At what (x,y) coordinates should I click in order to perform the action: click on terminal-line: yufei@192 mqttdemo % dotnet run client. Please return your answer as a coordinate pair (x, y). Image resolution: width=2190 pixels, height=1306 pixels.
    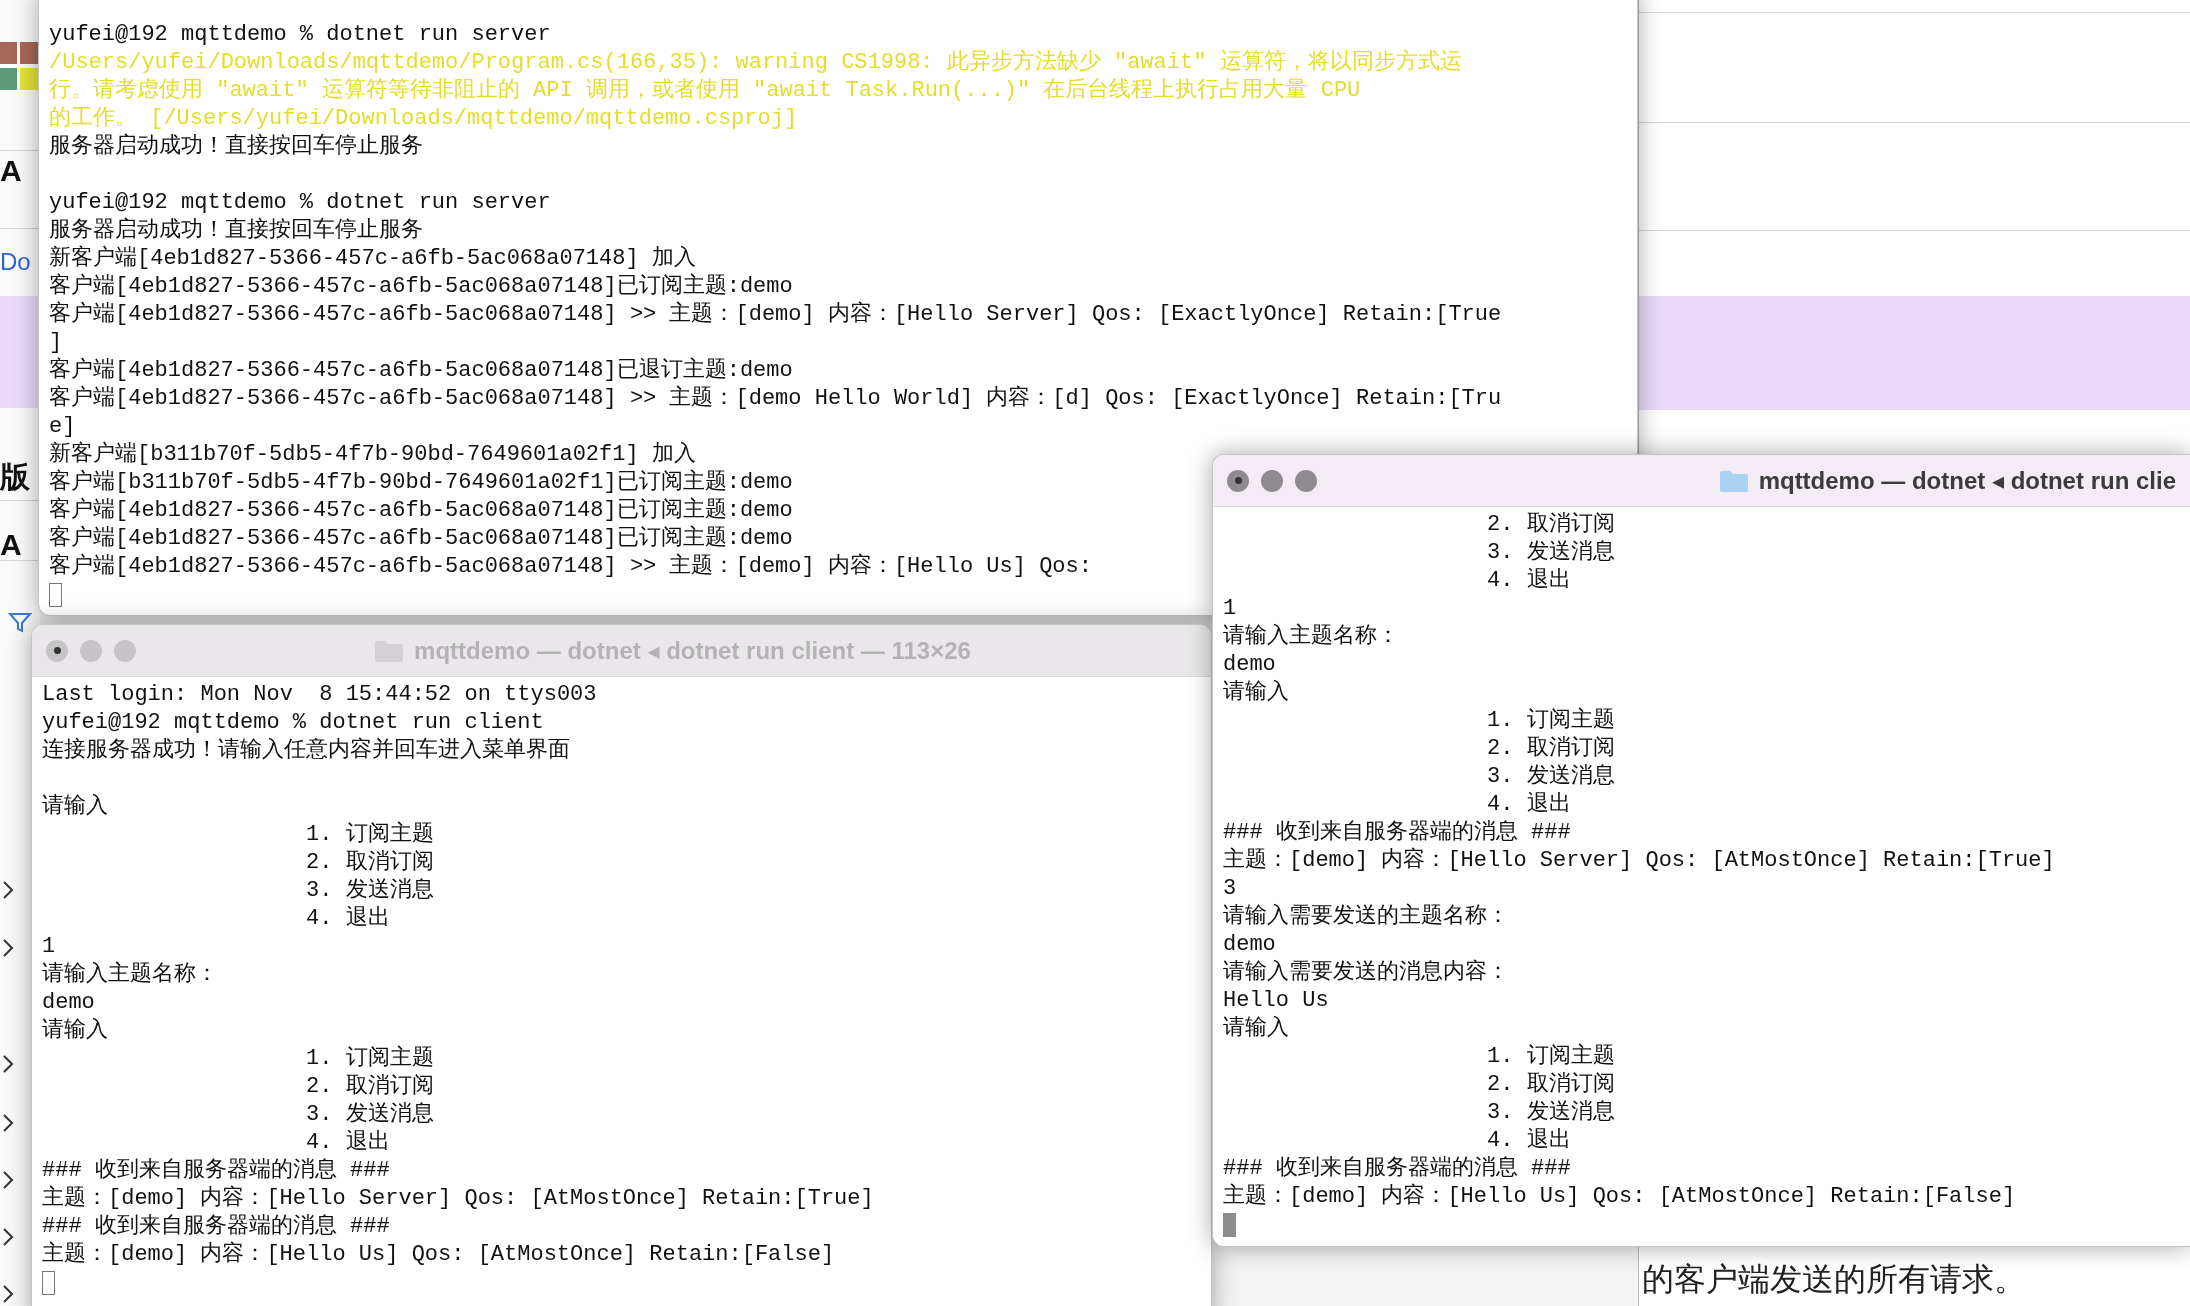
    Looking at the image, I should click on (293, 723).